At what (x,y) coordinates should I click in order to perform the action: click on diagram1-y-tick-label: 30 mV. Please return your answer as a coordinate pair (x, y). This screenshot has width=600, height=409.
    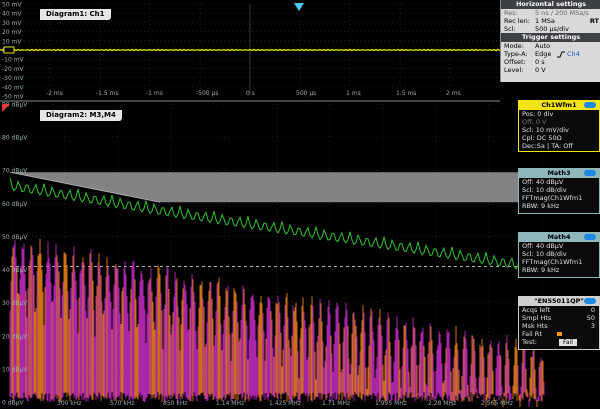
    Looking at the image, I should click on (12, 23).